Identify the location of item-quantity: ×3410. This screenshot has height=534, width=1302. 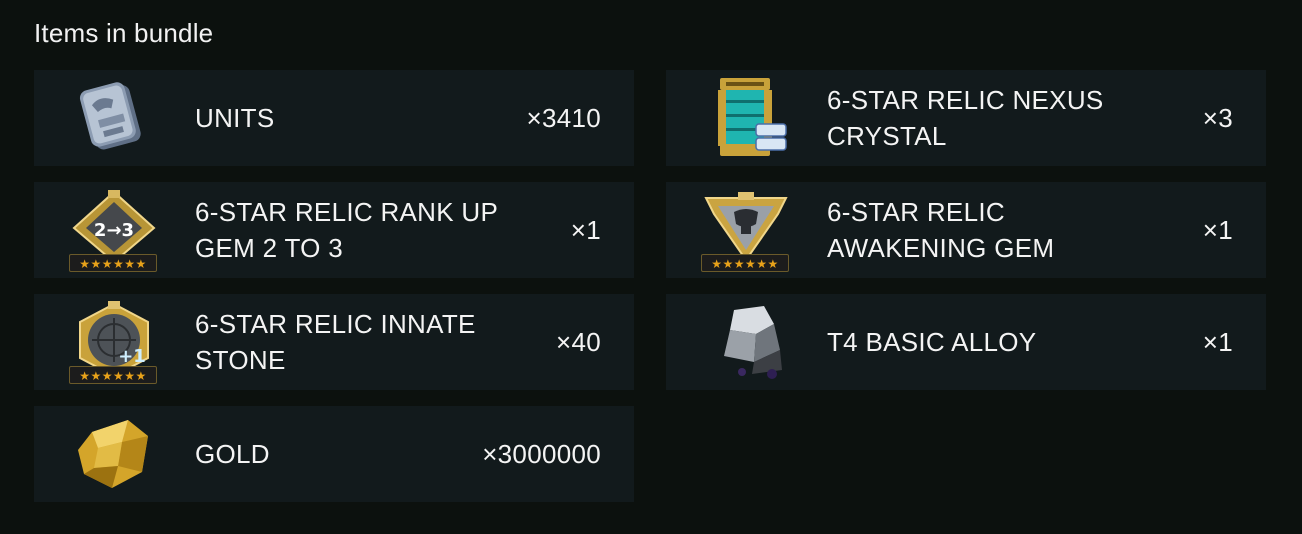
(563, 117).